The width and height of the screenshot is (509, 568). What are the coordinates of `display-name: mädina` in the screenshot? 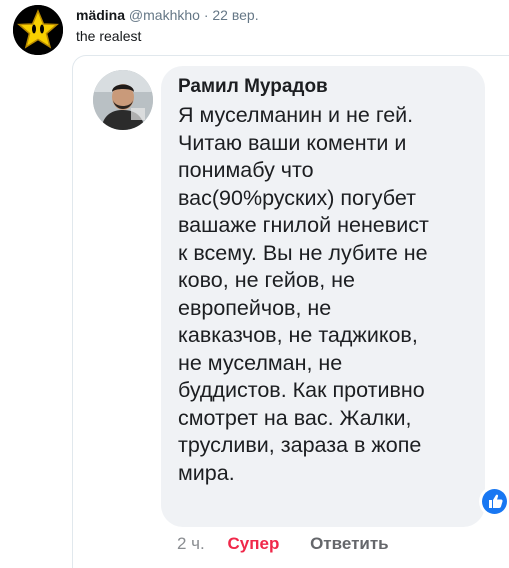 It's located at (100, 15).